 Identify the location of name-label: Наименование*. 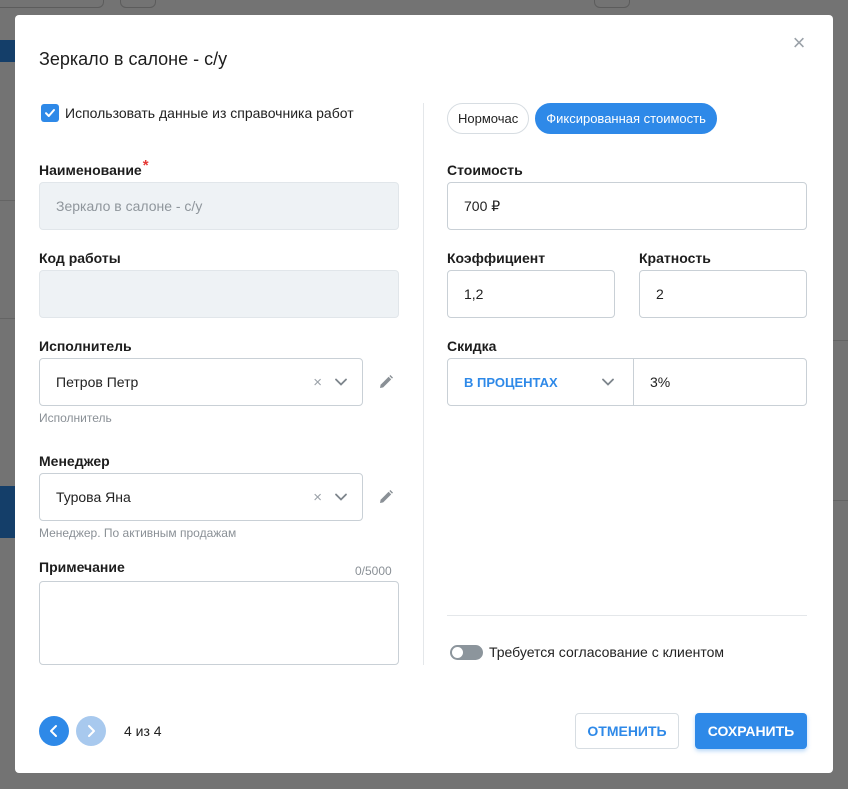
(94, 168).